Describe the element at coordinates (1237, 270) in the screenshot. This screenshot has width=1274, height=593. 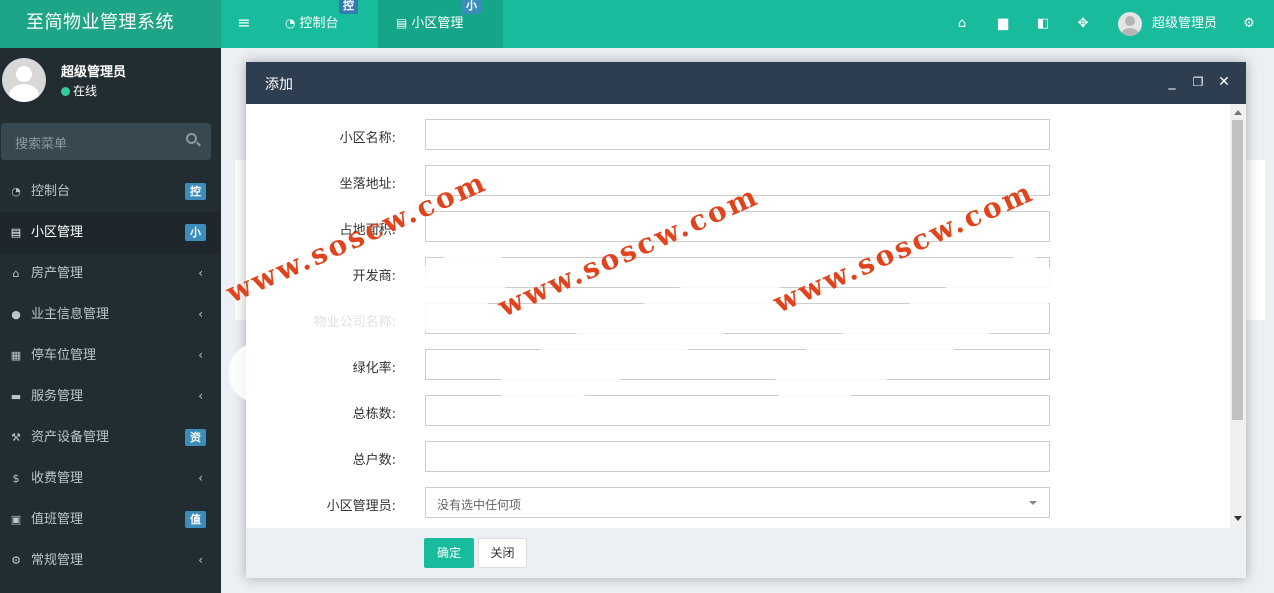
I see `scroll-thumb` at that location.